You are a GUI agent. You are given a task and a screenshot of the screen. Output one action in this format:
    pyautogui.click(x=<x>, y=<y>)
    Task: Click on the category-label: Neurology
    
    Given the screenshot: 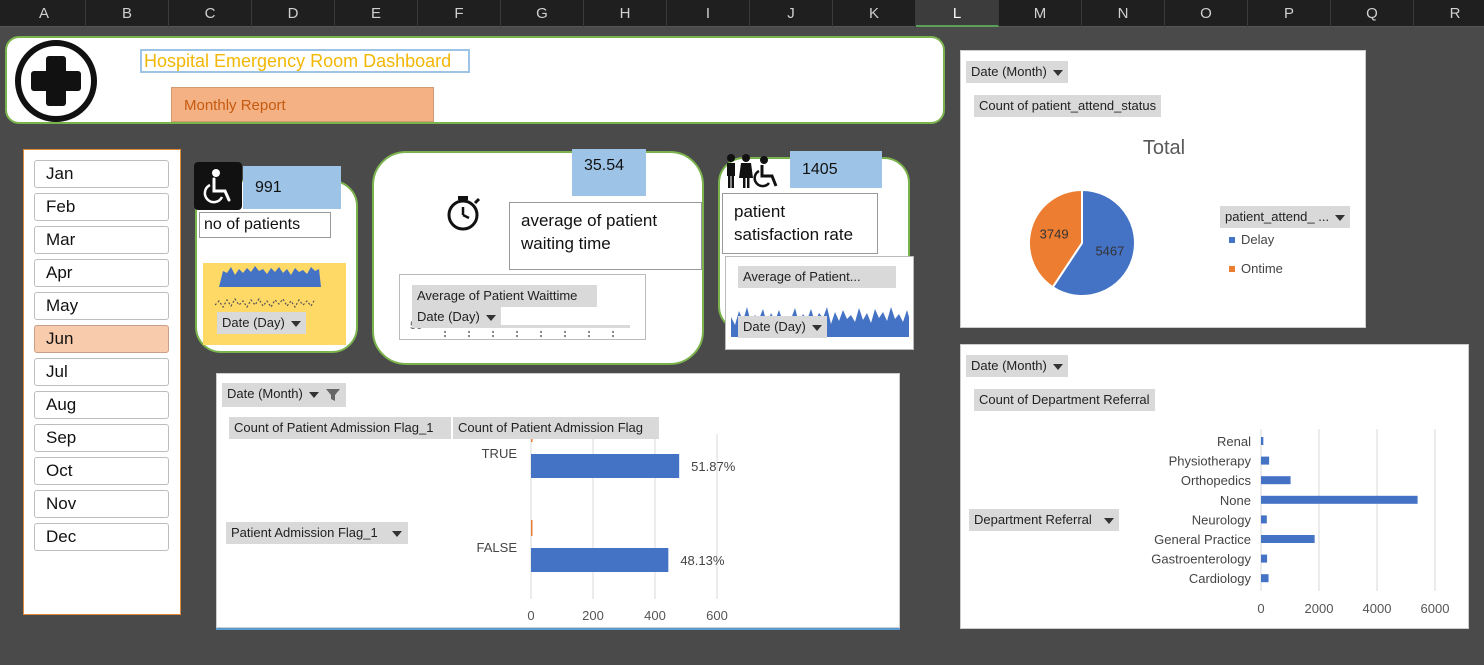 What is the action you would take?
    pyautogui.click(x=1222, y=519)
    